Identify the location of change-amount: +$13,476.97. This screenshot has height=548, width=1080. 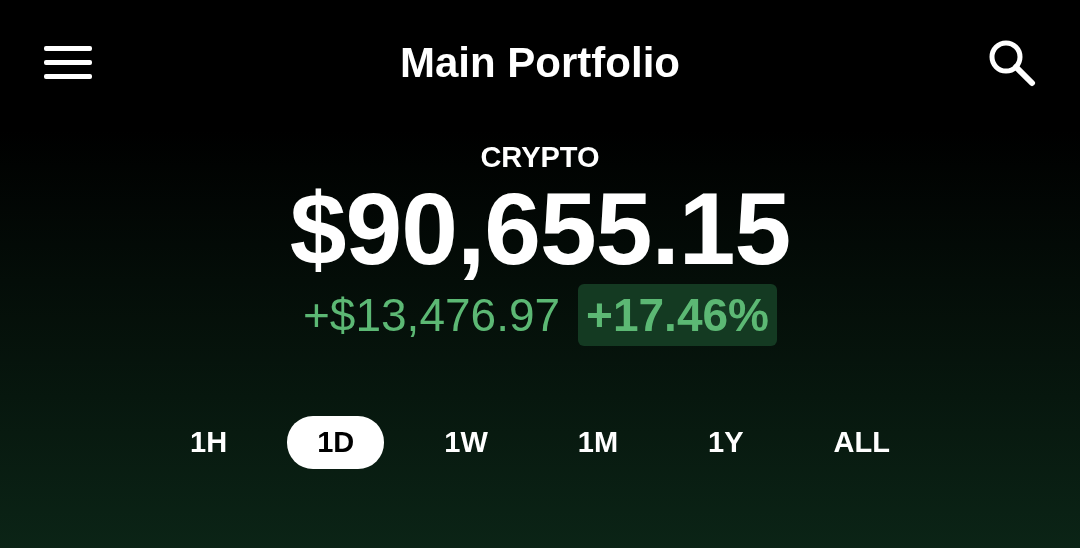
(432, 315).